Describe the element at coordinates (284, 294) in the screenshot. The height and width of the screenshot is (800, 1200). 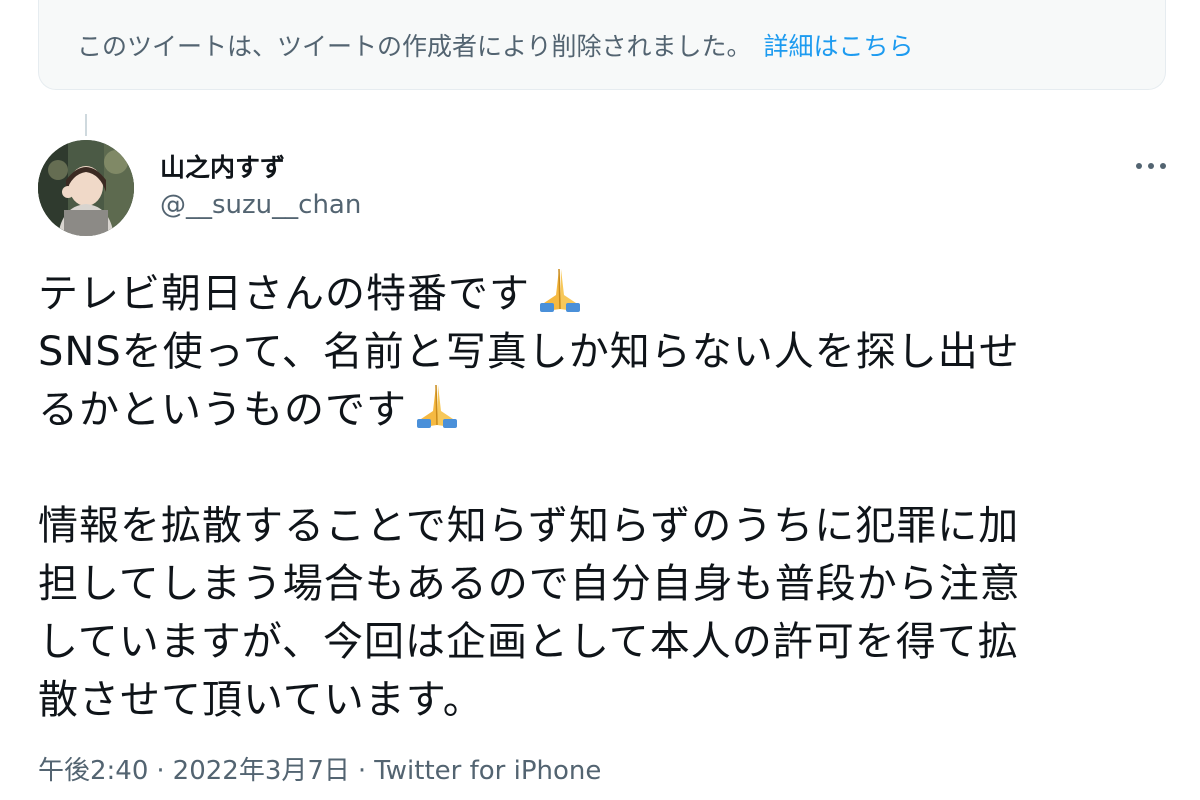
I see `tweet-line: テレビ朝日さんの特番です` at that location.